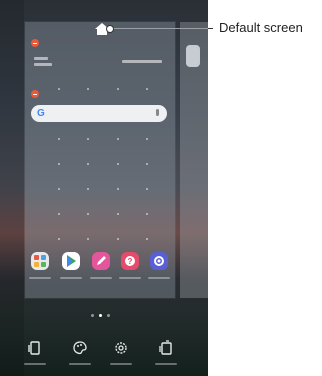  Describe the element at coordinates (41, 113) in the screenshot. I see `google-icon: G` at that location.